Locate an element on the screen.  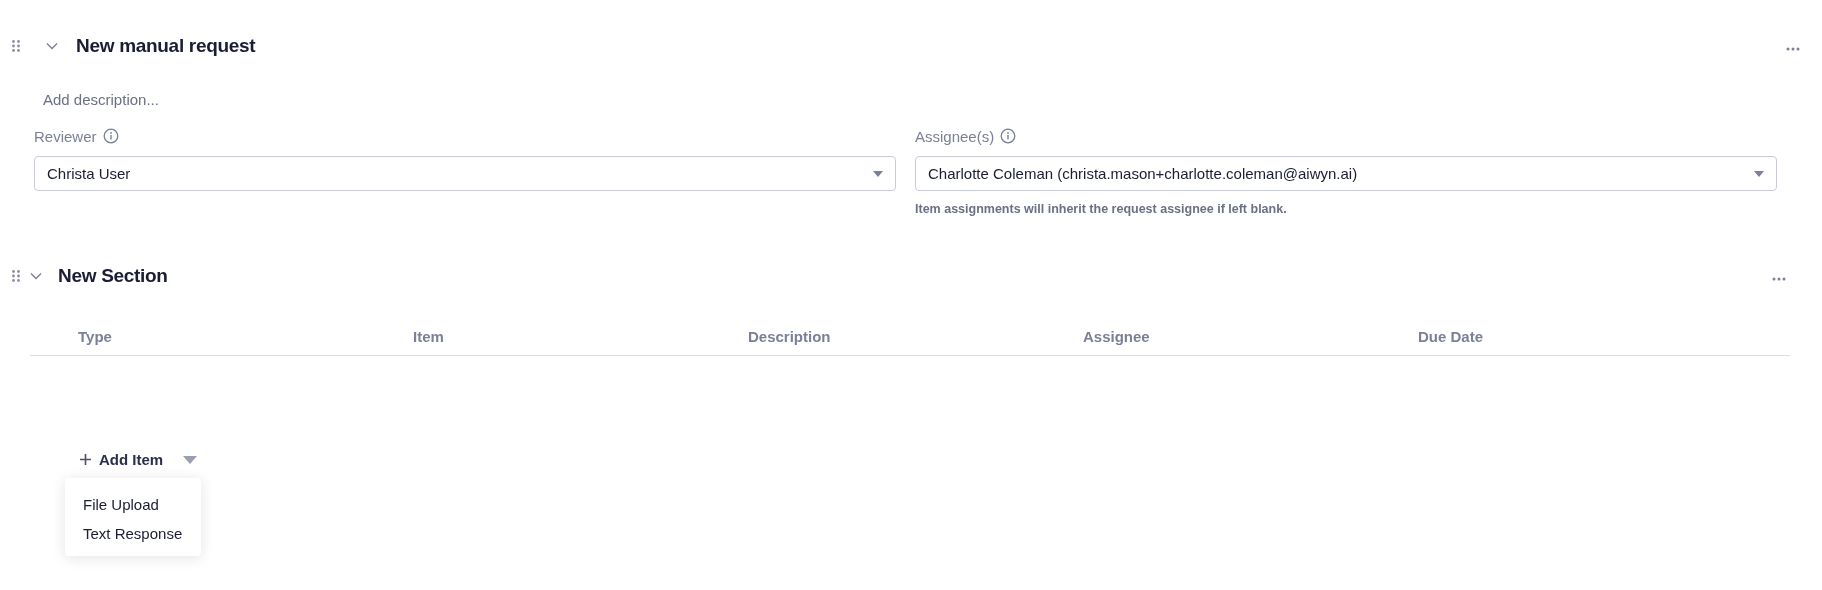
select-field: Christa User is located at coordinates (465, 173).